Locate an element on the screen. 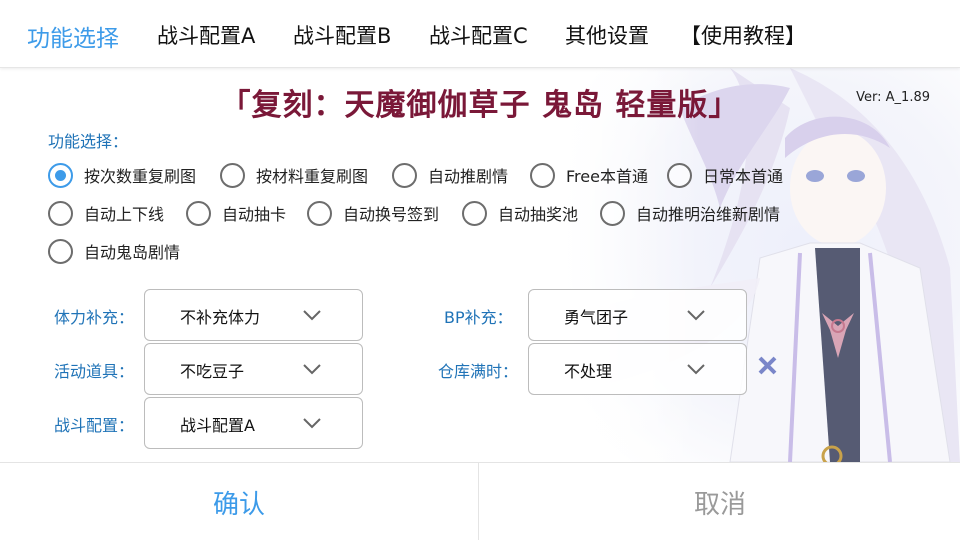 This screenshot has width=960, height=540. radio-label: Free本首通 is located at coordinates (607, 176).